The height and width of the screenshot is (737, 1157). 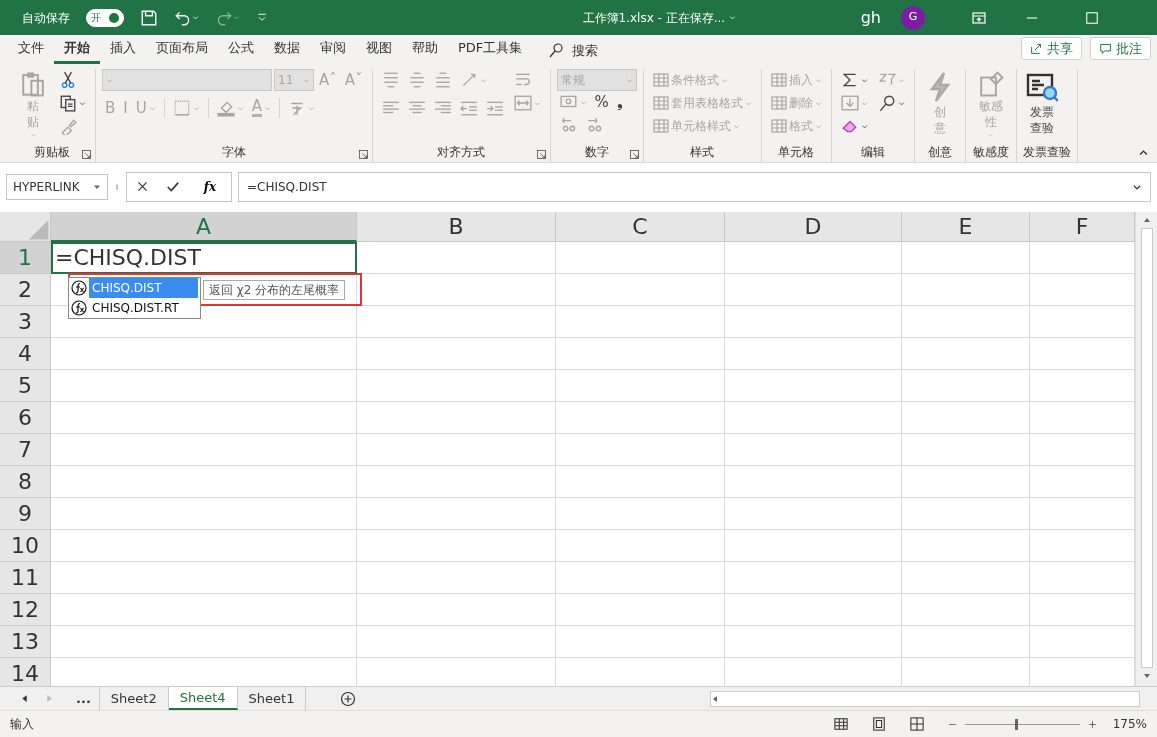 What do you see at coordinates (25, 322) in the screenshot?
I see `row-header: 3` at bounding box center [25, 322].